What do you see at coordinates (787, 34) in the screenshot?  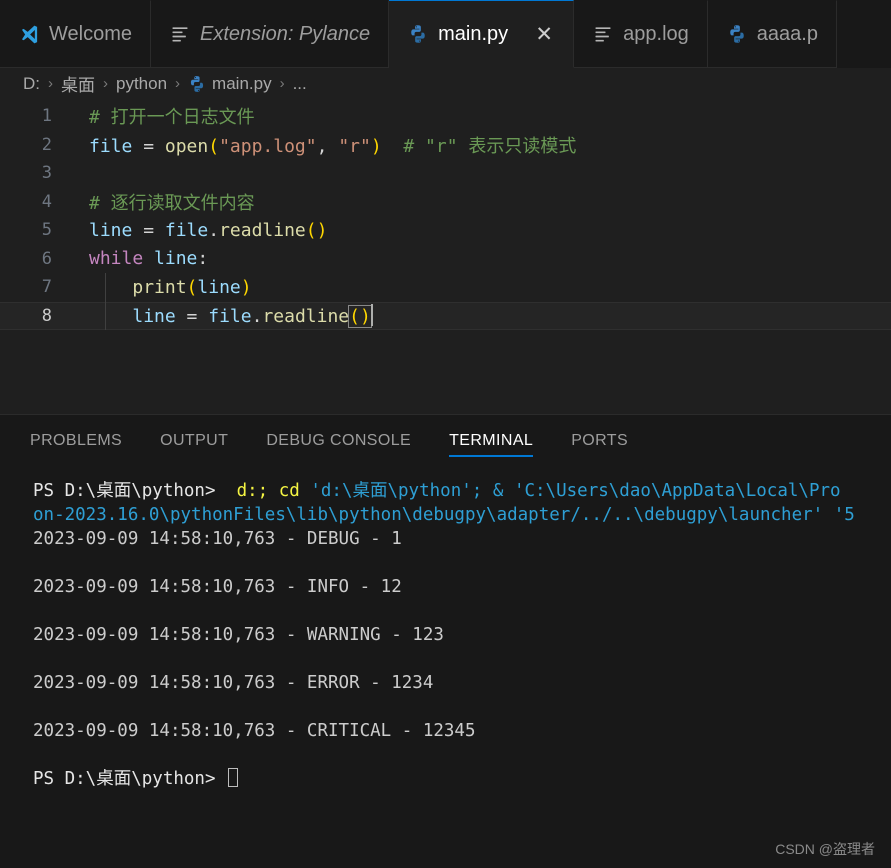 I see `tab-label: aaaa.p` at bounding box center [787, 34].